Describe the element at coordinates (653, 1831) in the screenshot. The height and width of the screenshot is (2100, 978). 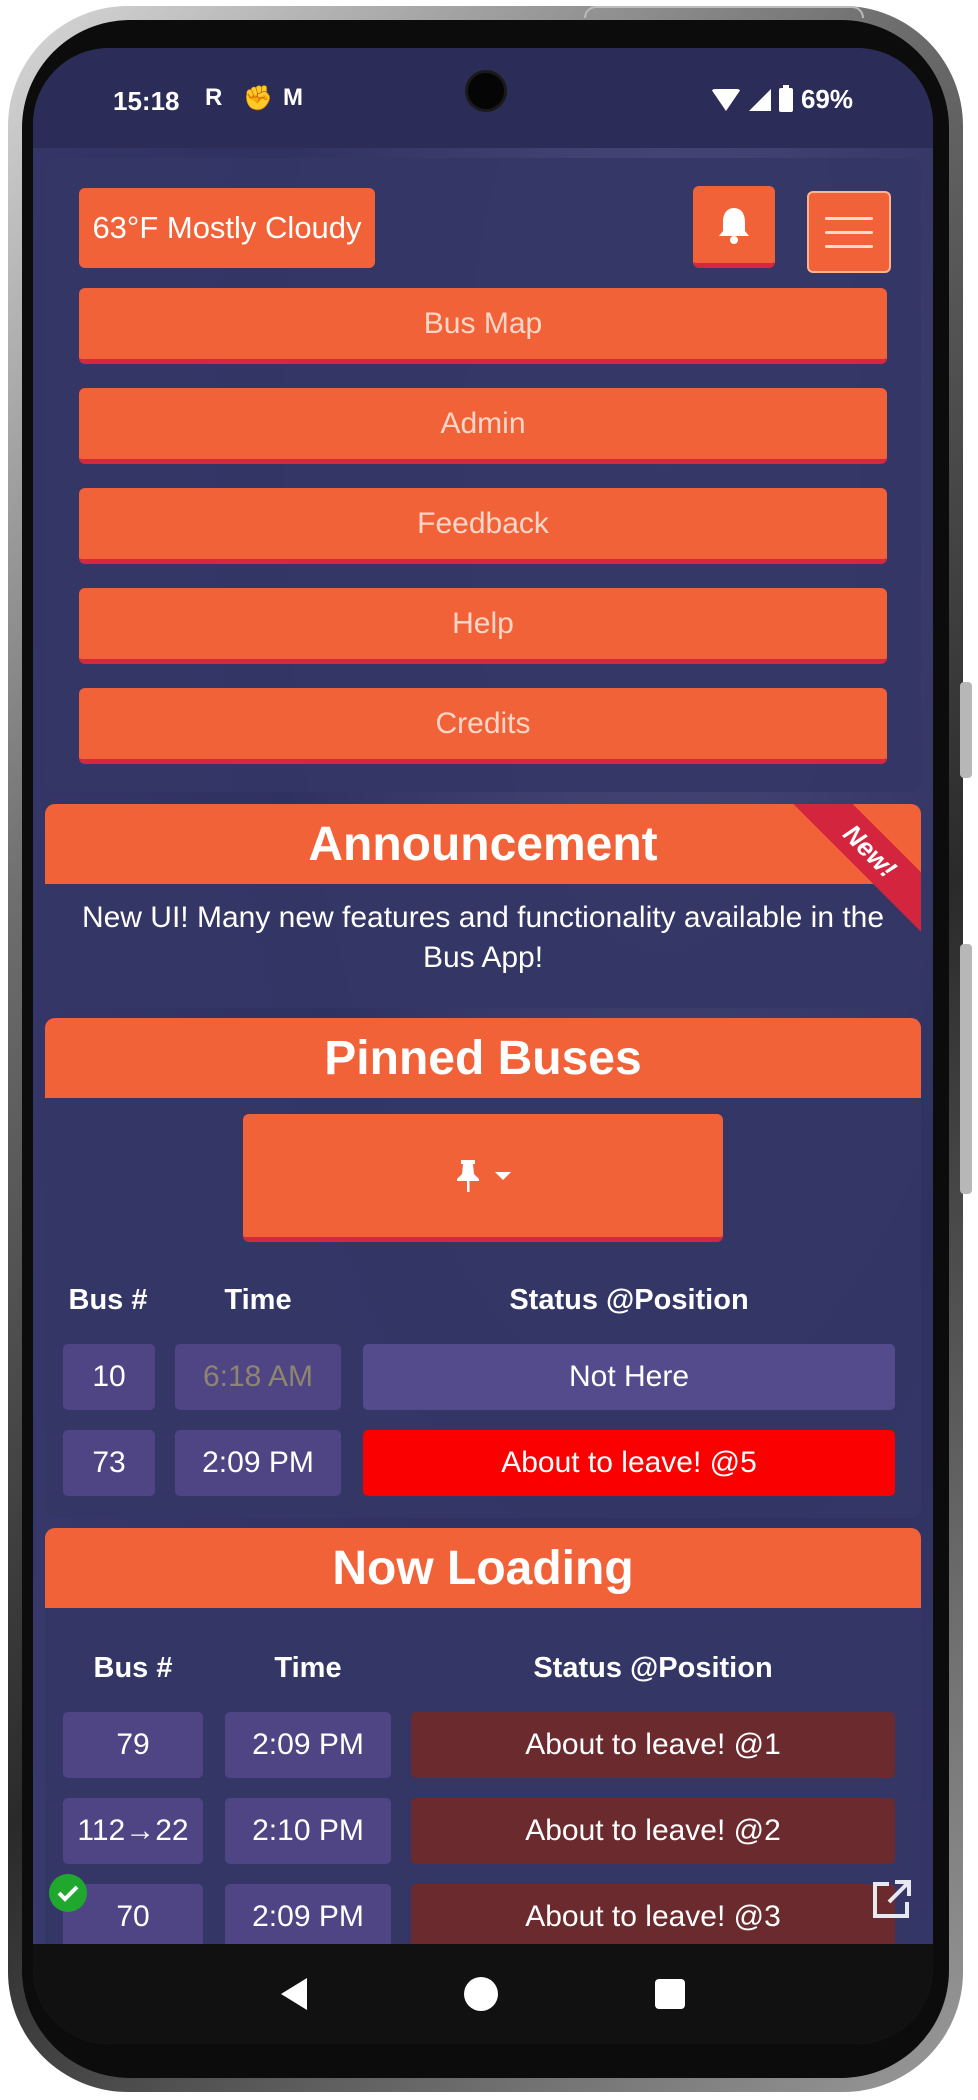
I see `table-row-status: About to leave! @2` at that location.